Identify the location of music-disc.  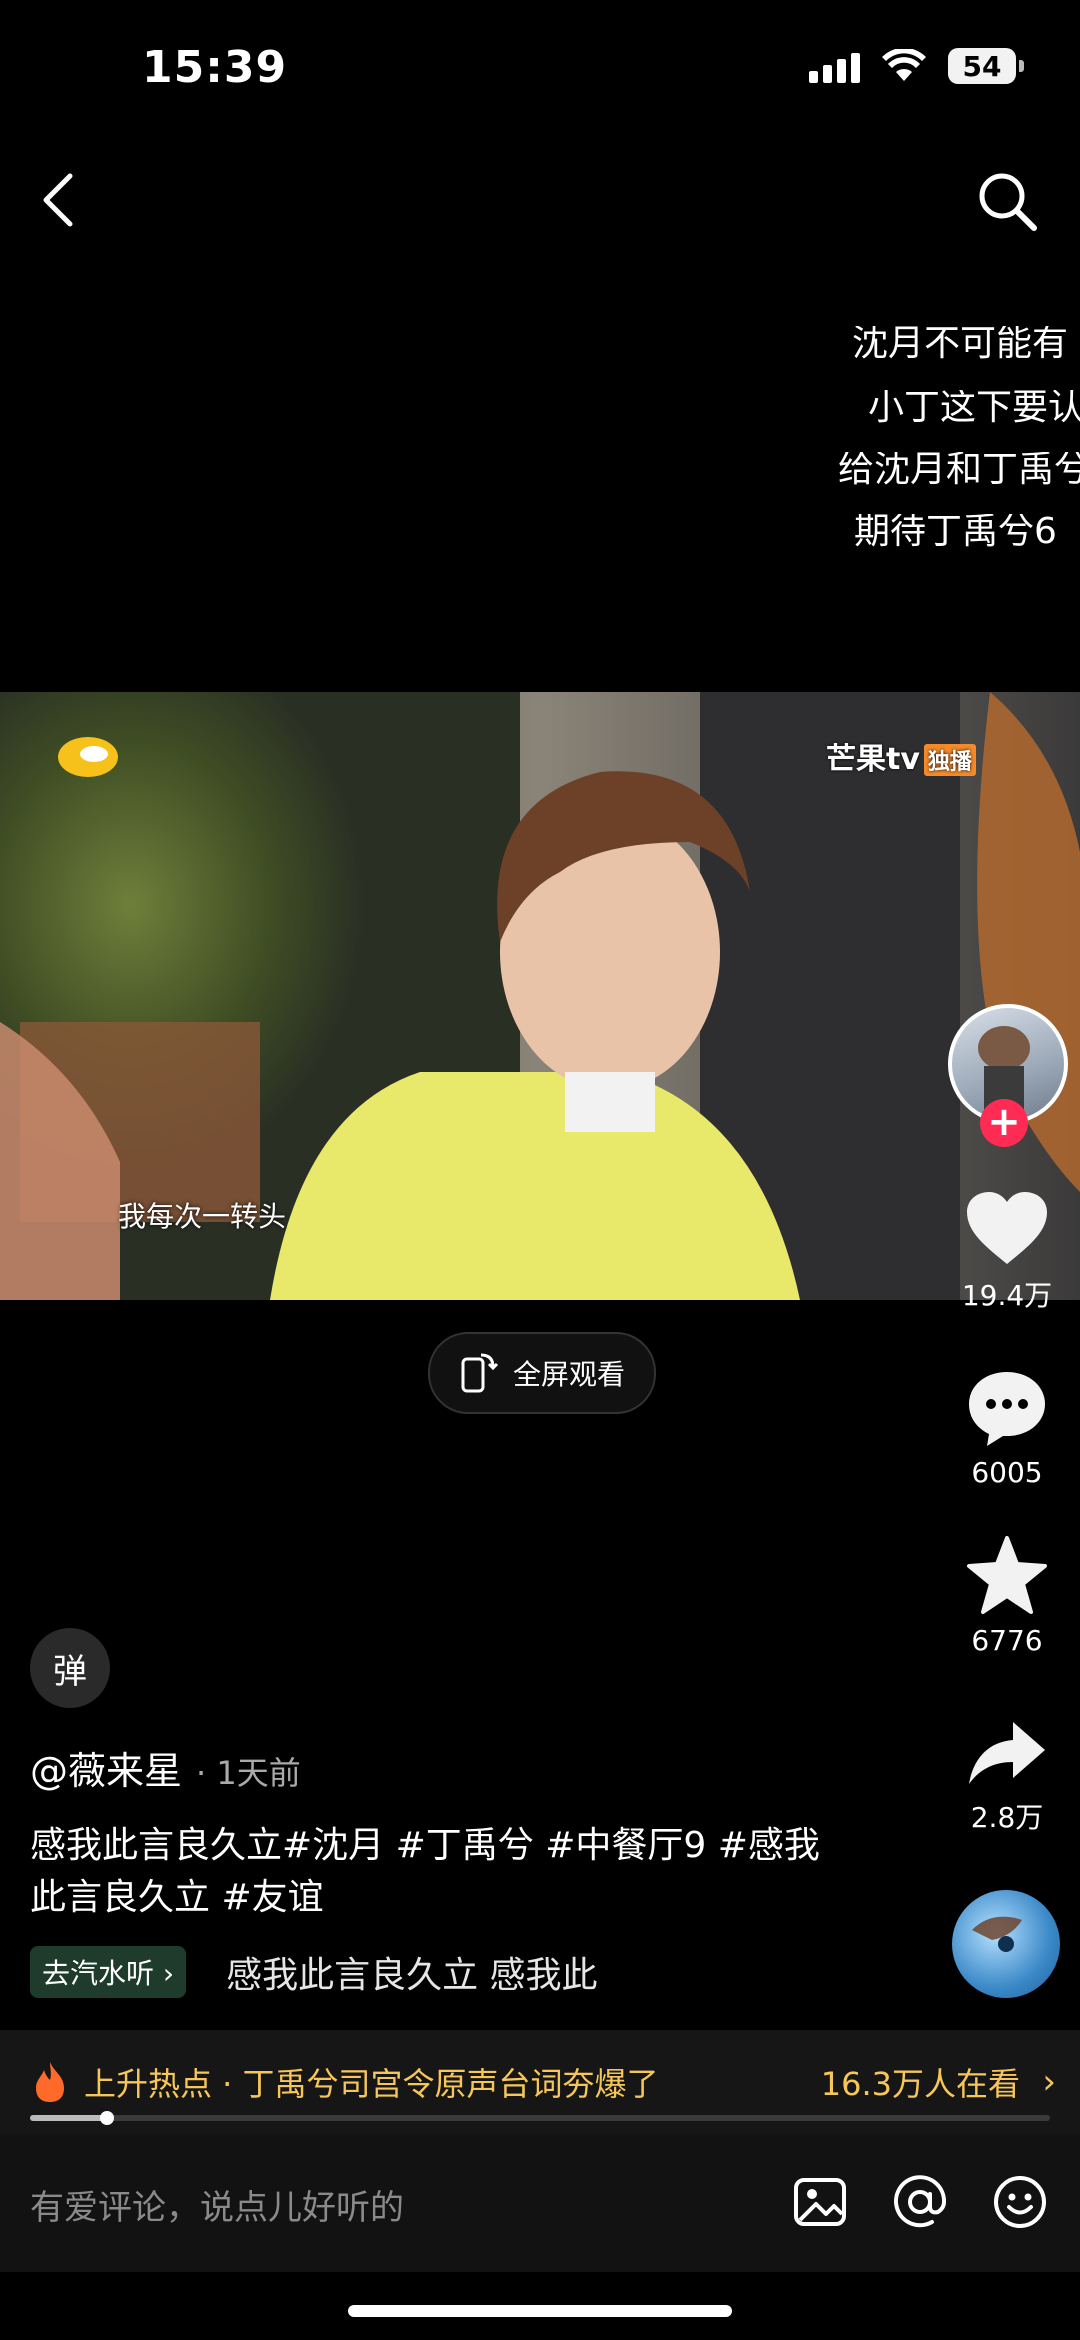
(1006, 1944).